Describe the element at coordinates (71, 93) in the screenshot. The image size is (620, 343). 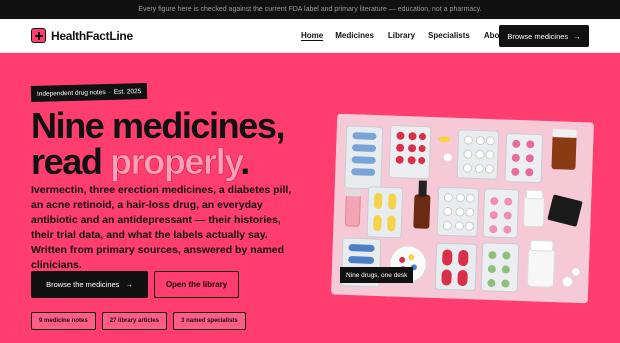
I see `eyebrow-label: Independent drug notes` at that location.